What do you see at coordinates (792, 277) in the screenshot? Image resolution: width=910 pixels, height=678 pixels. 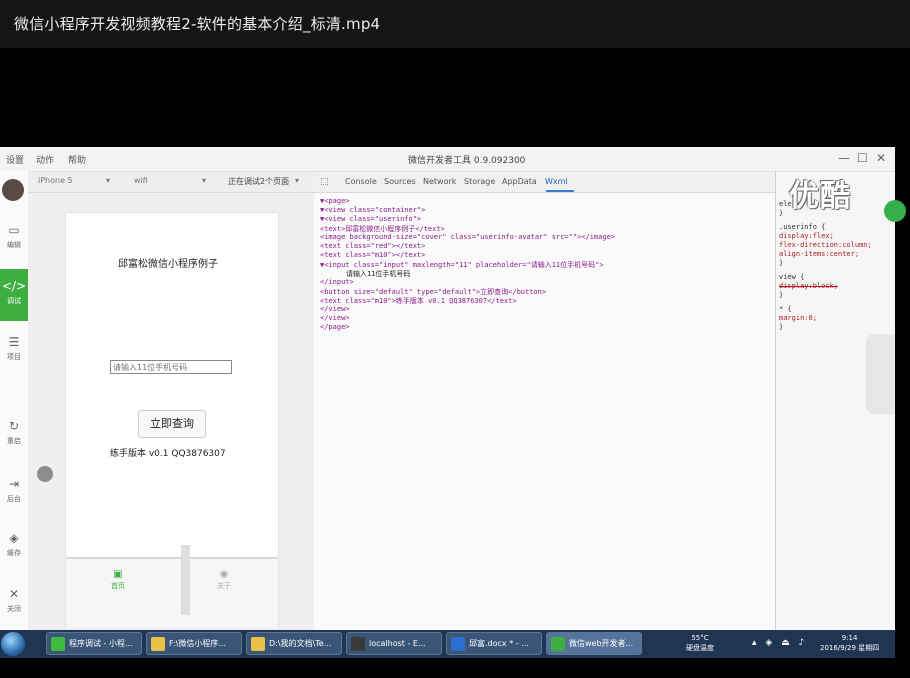 I see `css-line: view {` at bounding box center [792, 277].